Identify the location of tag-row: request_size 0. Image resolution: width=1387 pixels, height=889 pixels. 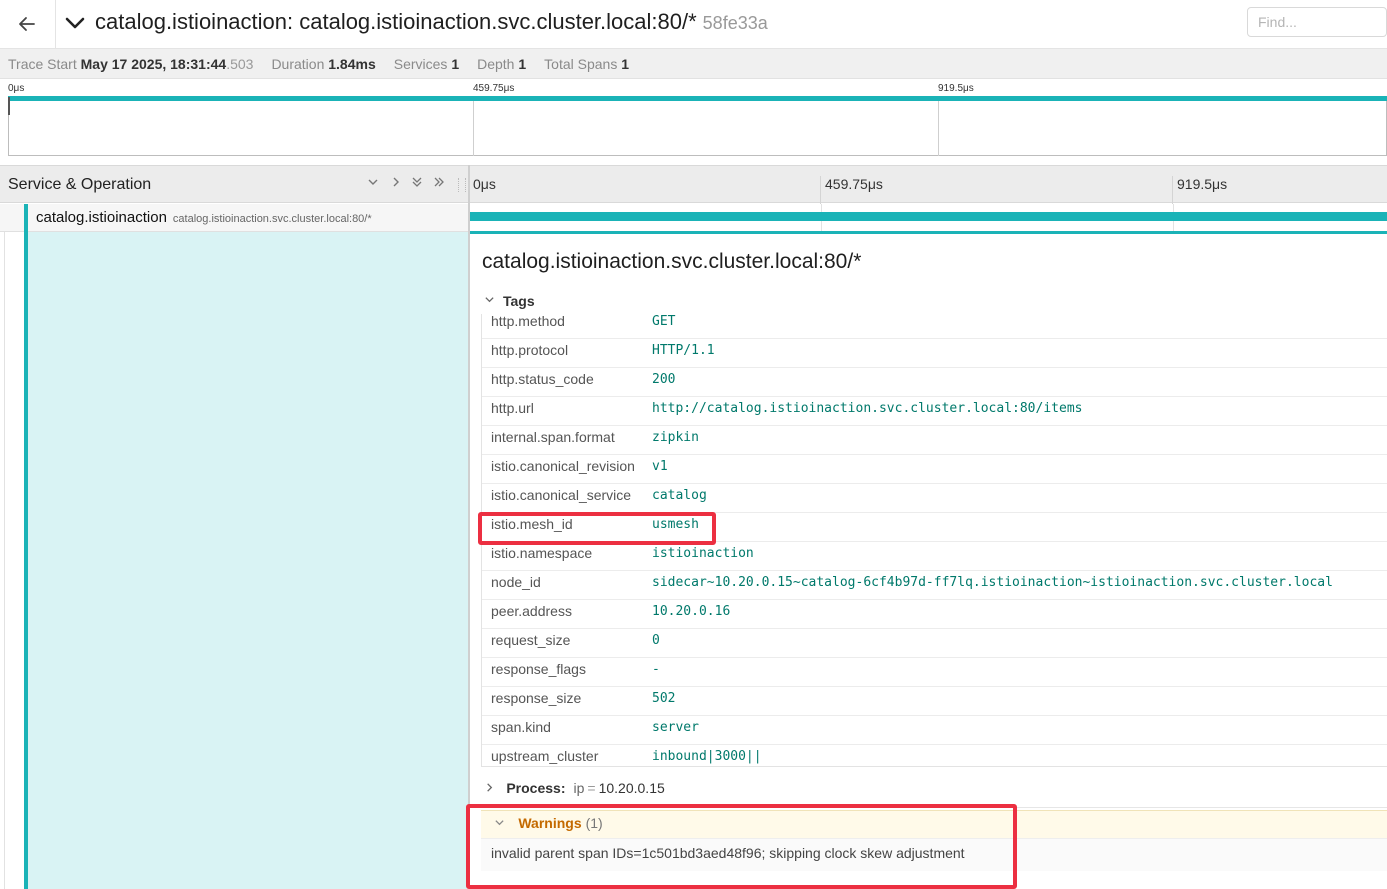
(934, 642).